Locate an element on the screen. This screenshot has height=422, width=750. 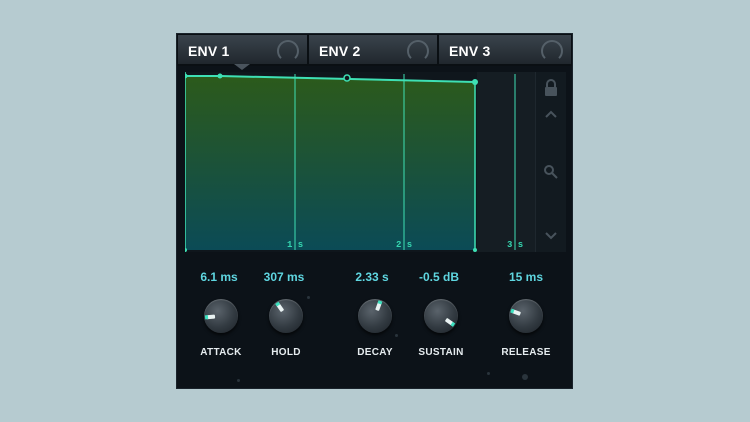
release-handle is located at coordinates (475, 250).